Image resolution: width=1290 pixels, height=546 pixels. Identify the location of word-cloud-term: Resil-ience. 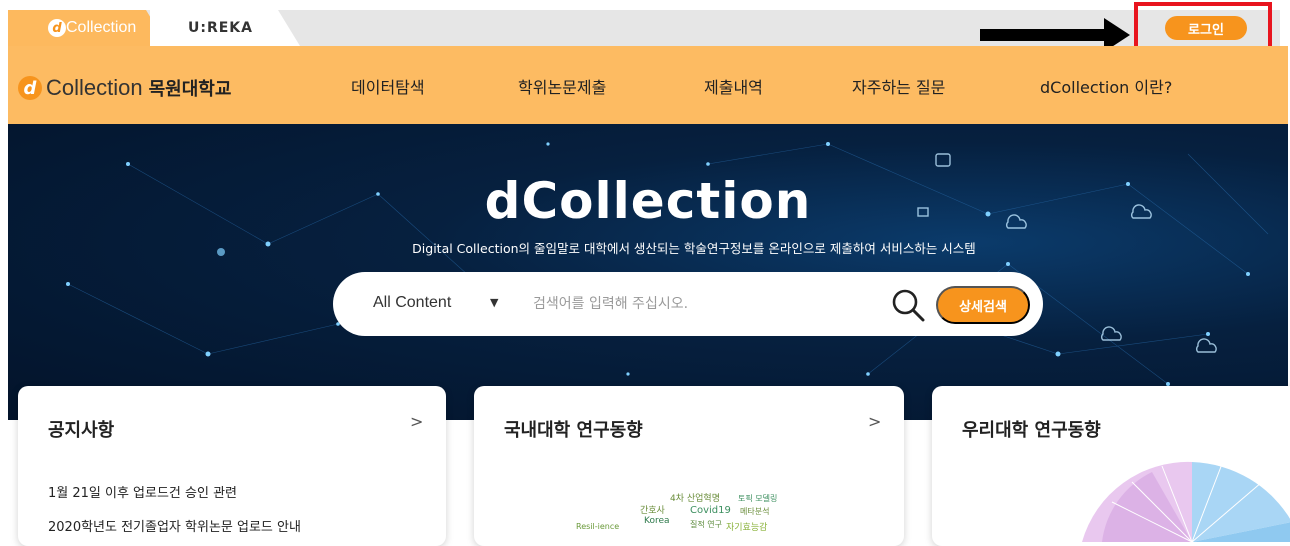
(597, 526).